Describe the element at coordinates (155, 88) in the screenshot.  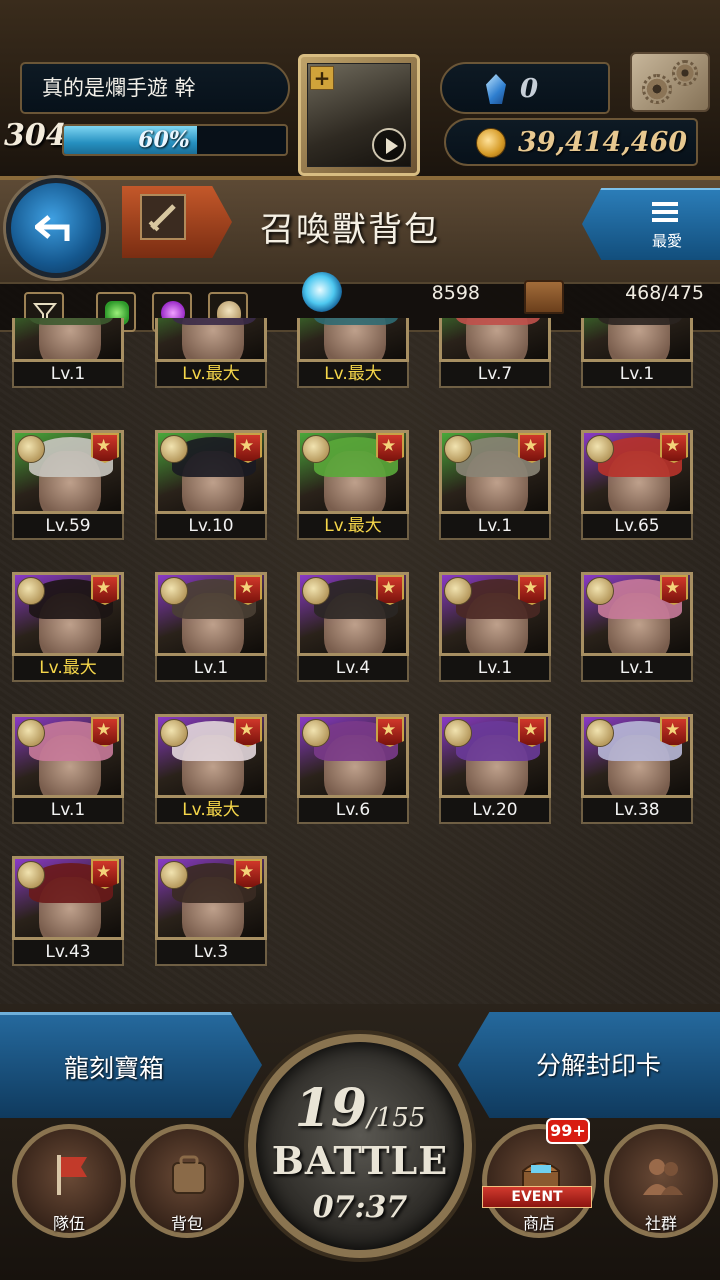
I see `player-name: 真的是爛手遊 幹` at that location.